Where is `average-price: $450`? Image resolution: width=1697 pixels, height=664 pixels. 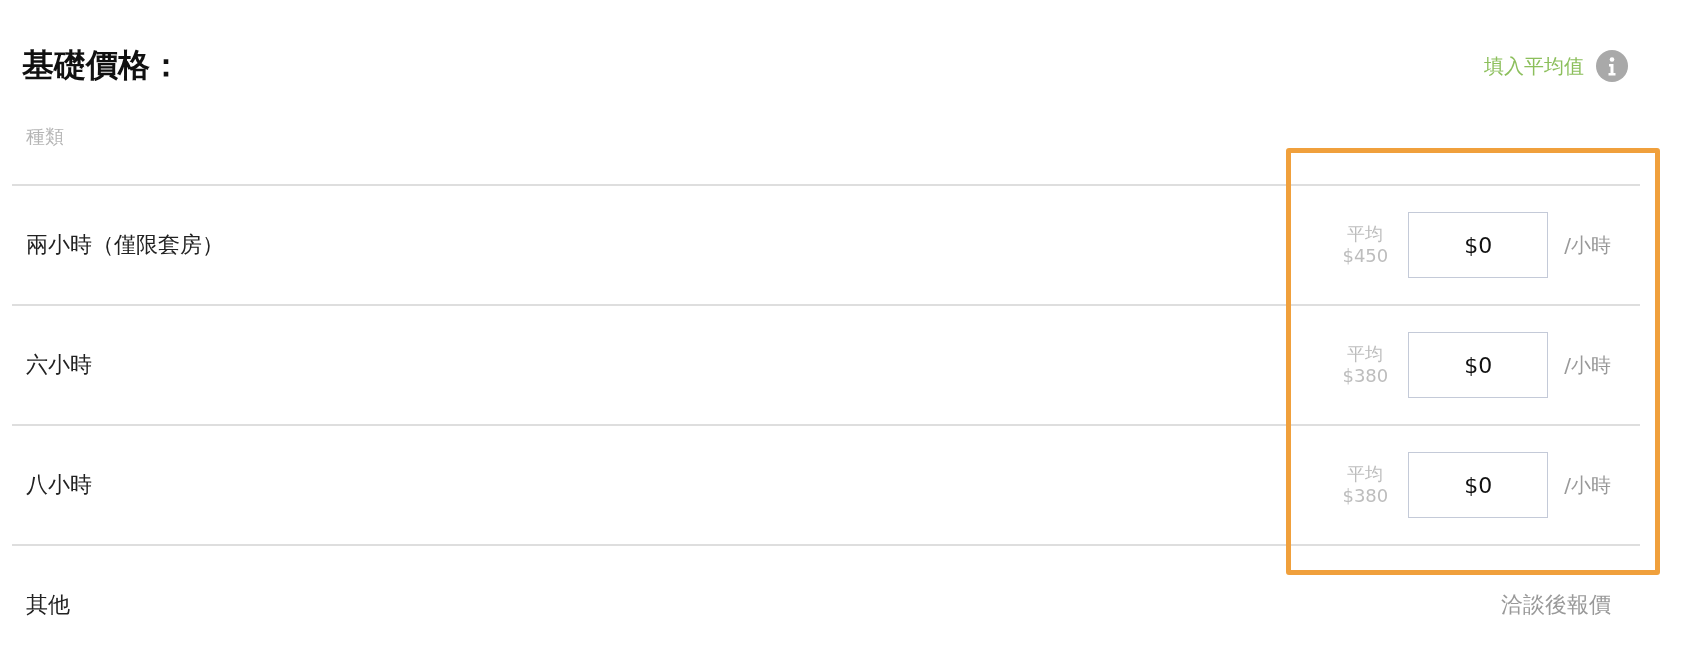 average-price: $450 is located at coordinates (1365, 256).